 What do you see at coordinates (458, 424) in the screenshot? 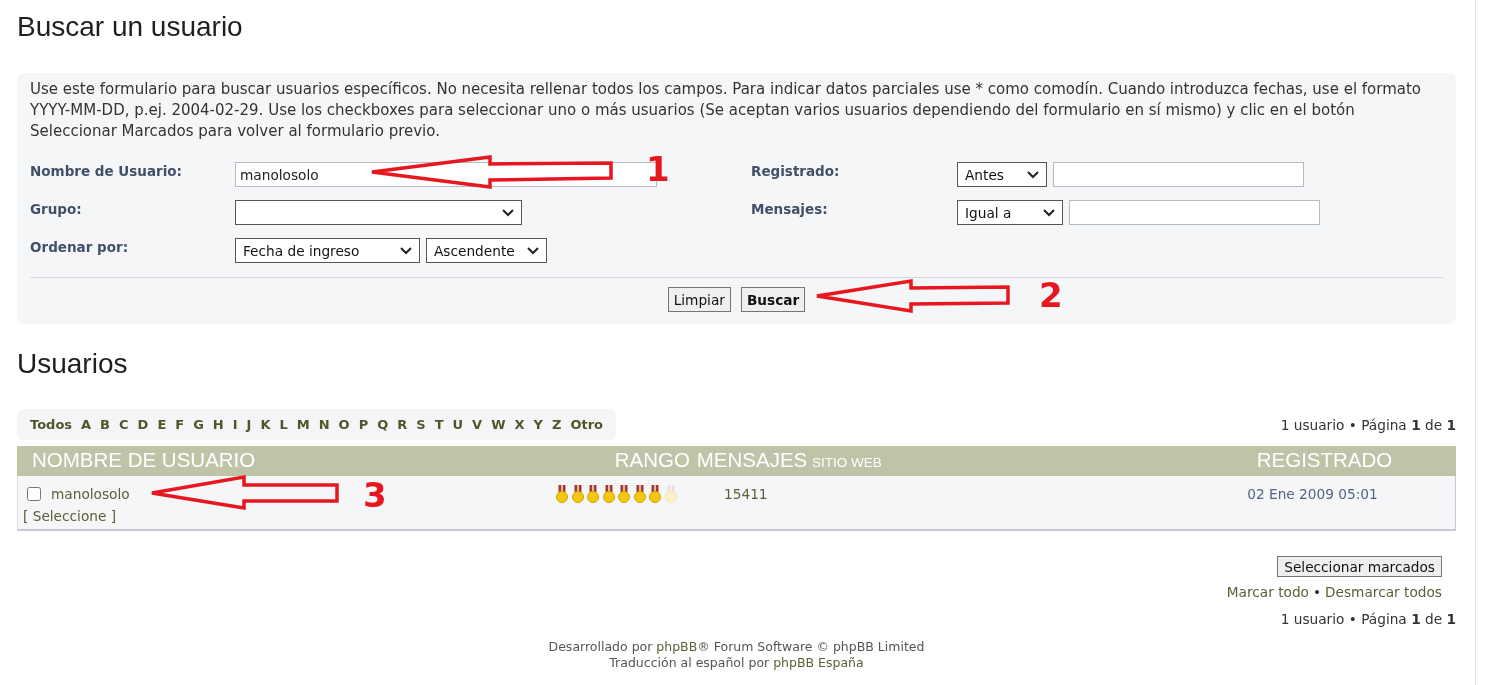
I see `letter-link: U` at bounding box center [458, 424].